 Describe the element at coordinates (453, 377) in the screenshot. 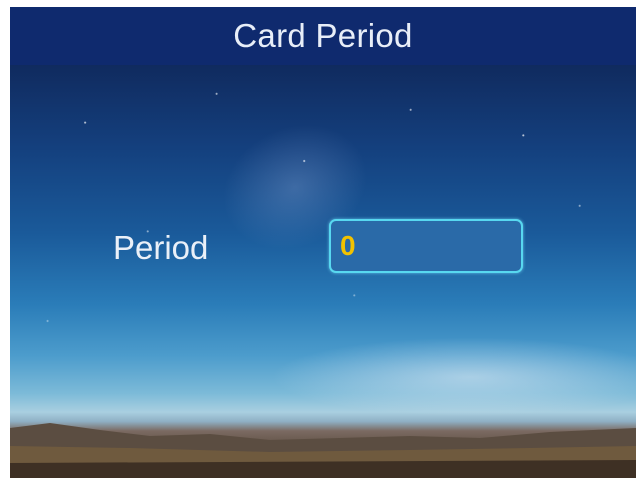

I see `horizon-glow` at that location.